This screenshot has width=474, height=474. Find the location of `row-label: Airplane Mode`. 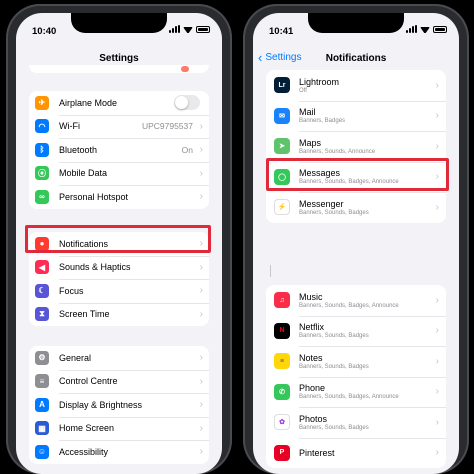

row-label: Airplane Mode is located at coordinates (88, 102).